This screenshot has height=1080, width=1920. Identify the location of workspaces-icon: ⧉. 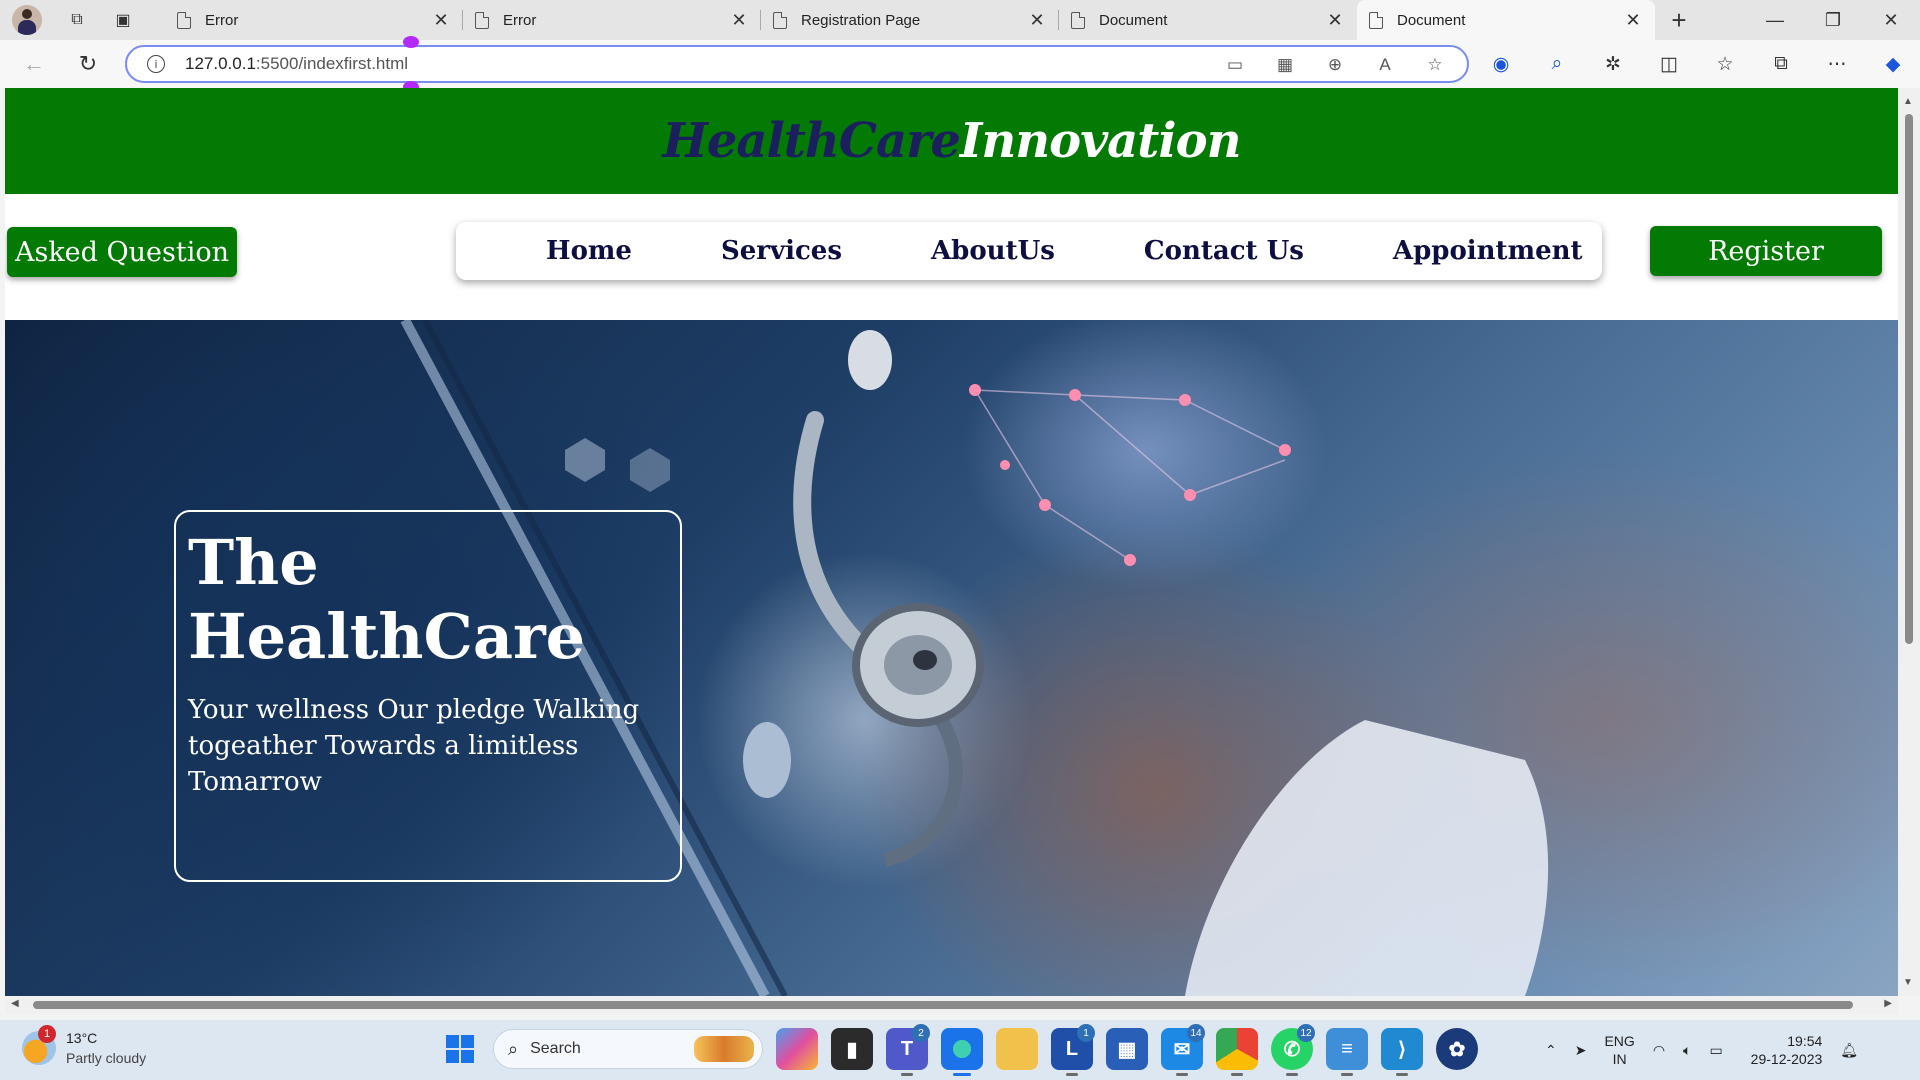
(77, 20).